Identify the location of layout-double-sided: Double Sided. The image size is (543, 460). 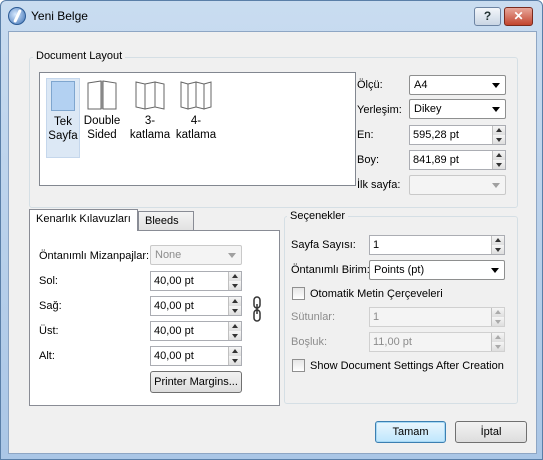
(102, 110).